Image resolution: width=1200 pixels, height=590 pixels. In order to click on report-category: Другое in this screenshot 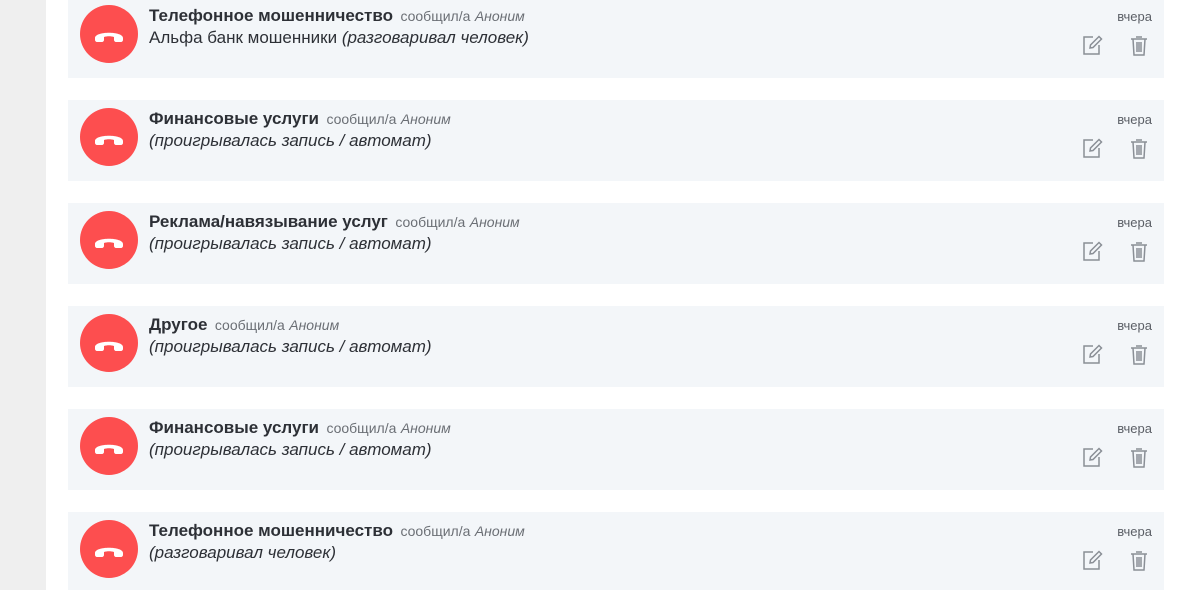, I will do `click(178, 324)`.